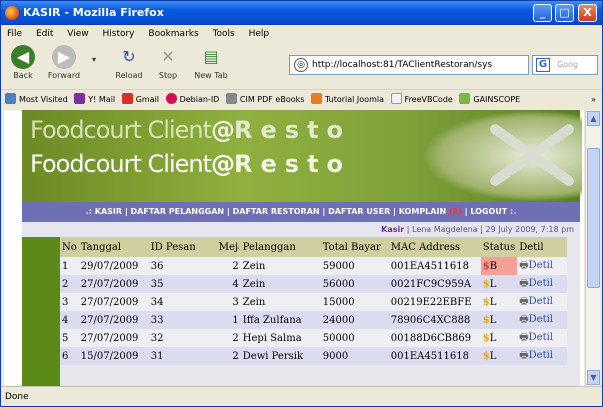  Describe the element at coordinates (94, 59) in the screenshot. I see `history-dropdown: ▾` at that location.